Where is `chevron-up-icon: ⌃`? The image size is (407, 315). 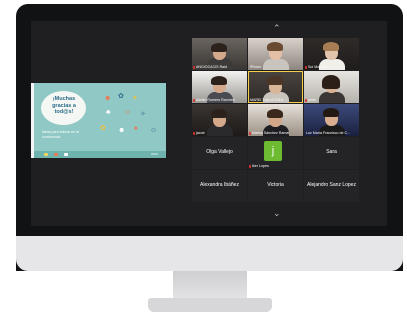
chevron-up-icon: ⌃ is located at coordinates (277, 28).